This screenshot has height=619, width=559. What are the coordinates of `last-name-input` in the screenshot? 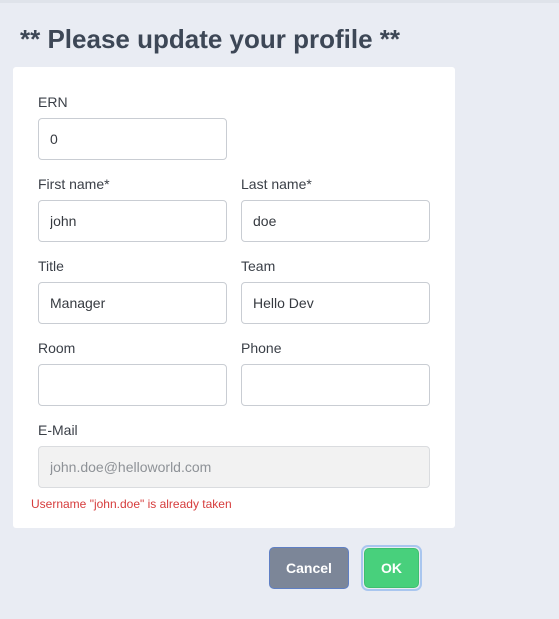 It's located at (335, 221).